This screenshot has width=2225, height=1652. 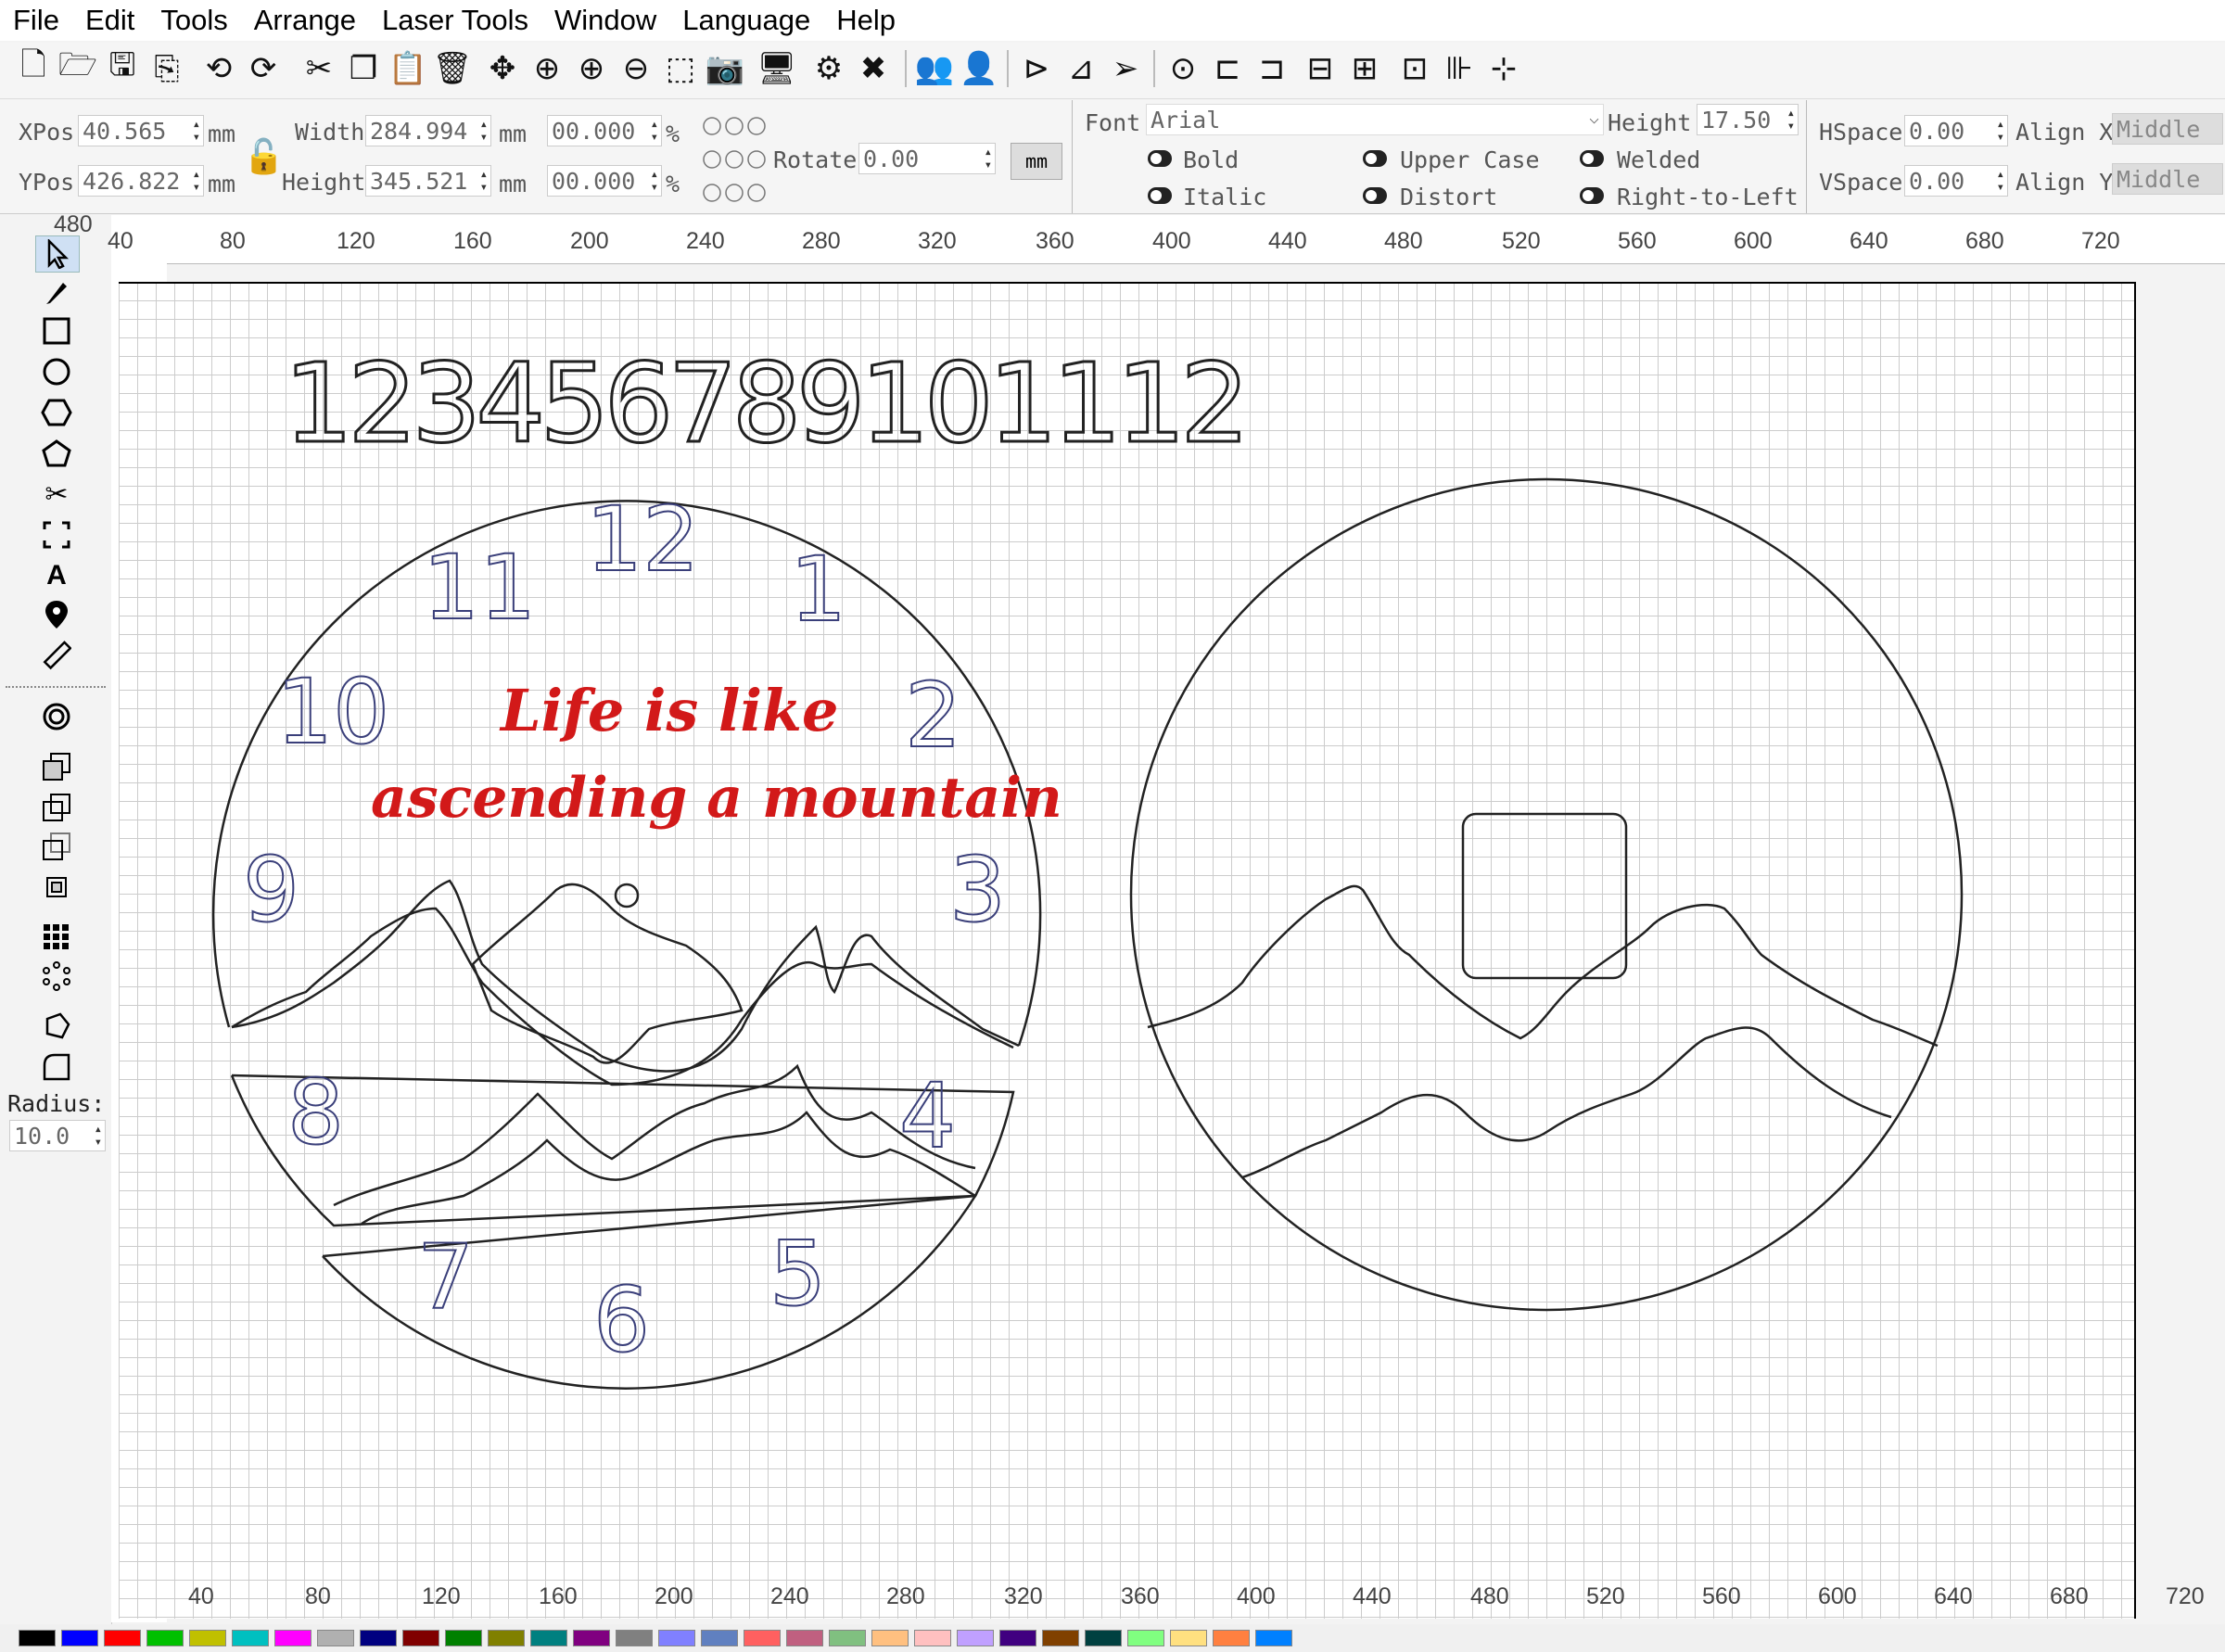 What do you see at coordinates (873, 69) in the screenshot?
I see `tools-icon: ✖` at bounding box center [873, 69].